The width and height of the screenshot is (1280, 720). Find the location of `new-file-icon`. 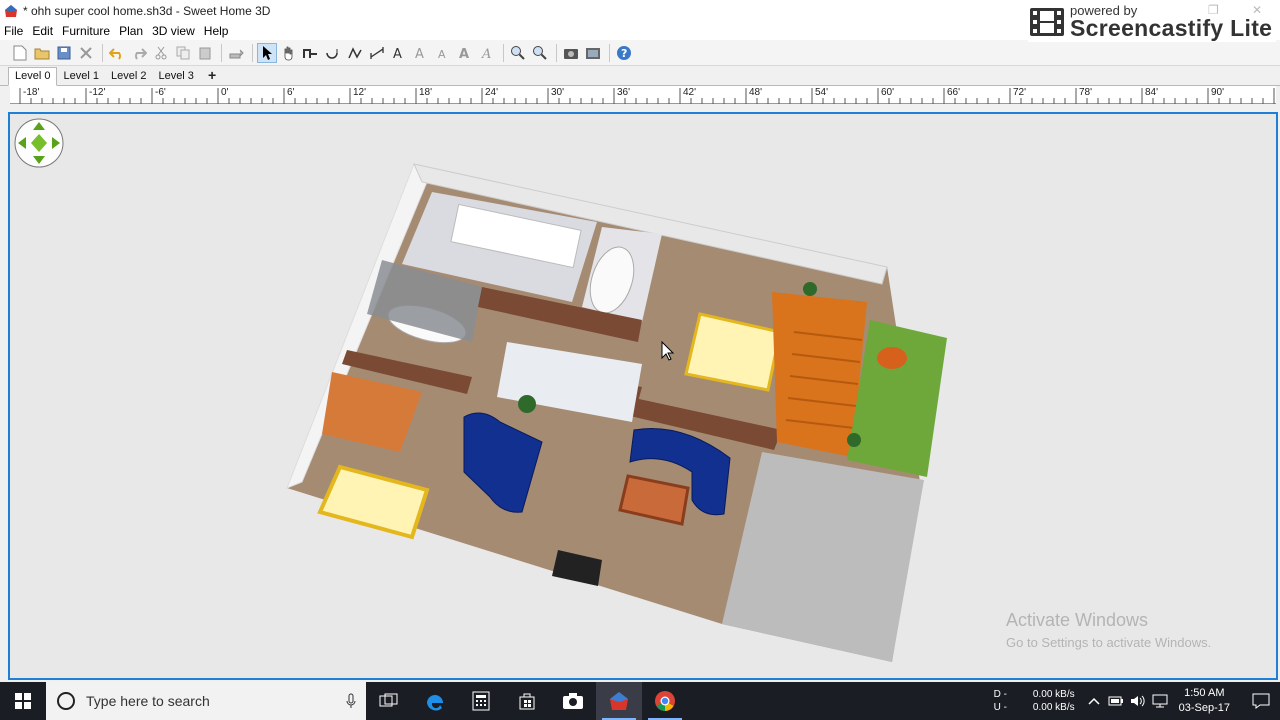

new-file-icon is located at coordinates (20, 53).